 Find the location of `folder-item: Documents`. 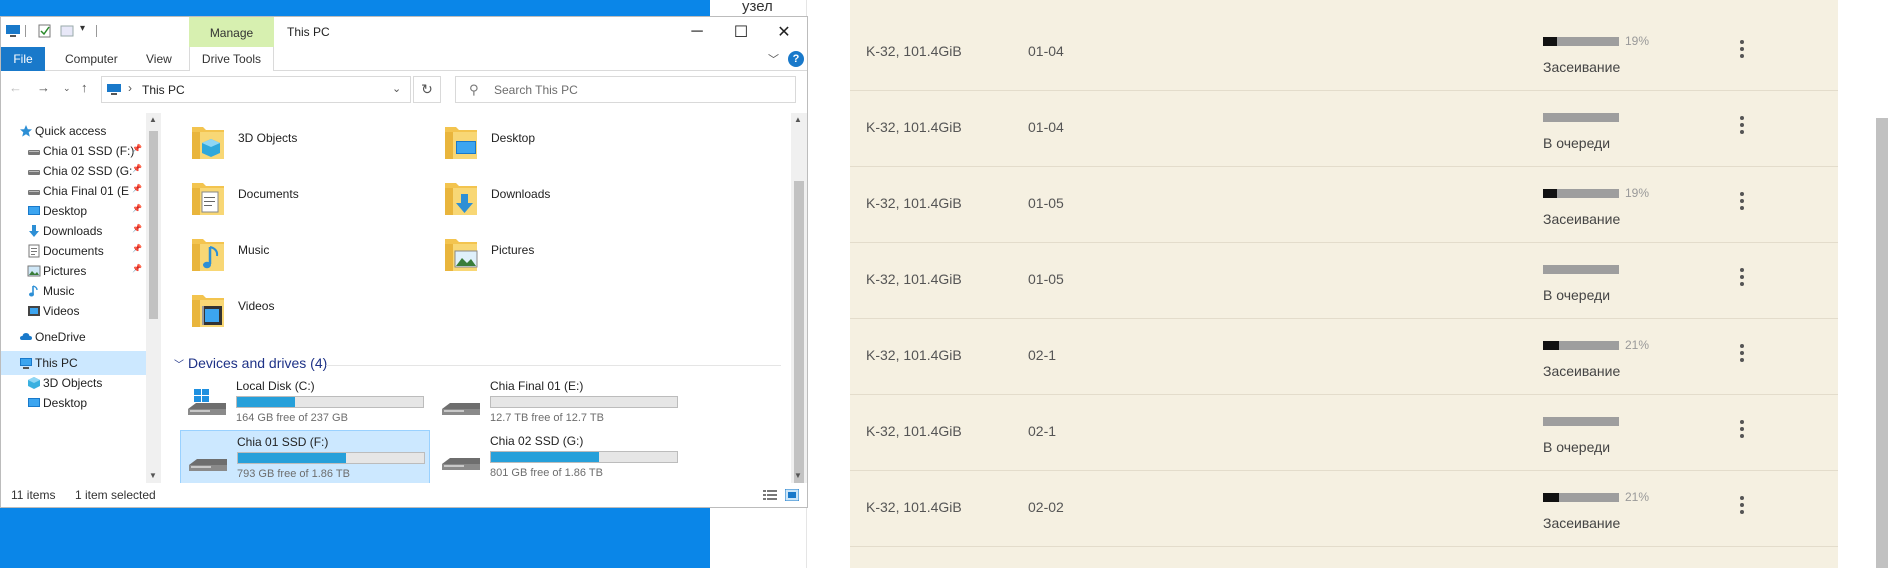

folder-item: Documents is located at coordinates (291, 197).